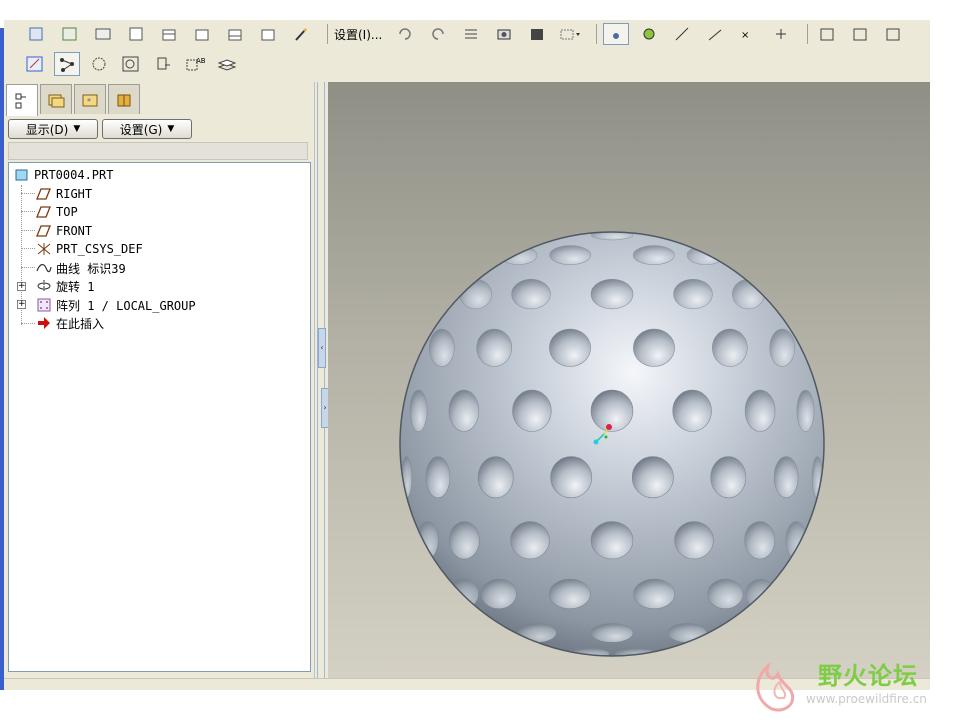  I want to click on tree-item-revolve: 旋转 1, so click(64, 286).